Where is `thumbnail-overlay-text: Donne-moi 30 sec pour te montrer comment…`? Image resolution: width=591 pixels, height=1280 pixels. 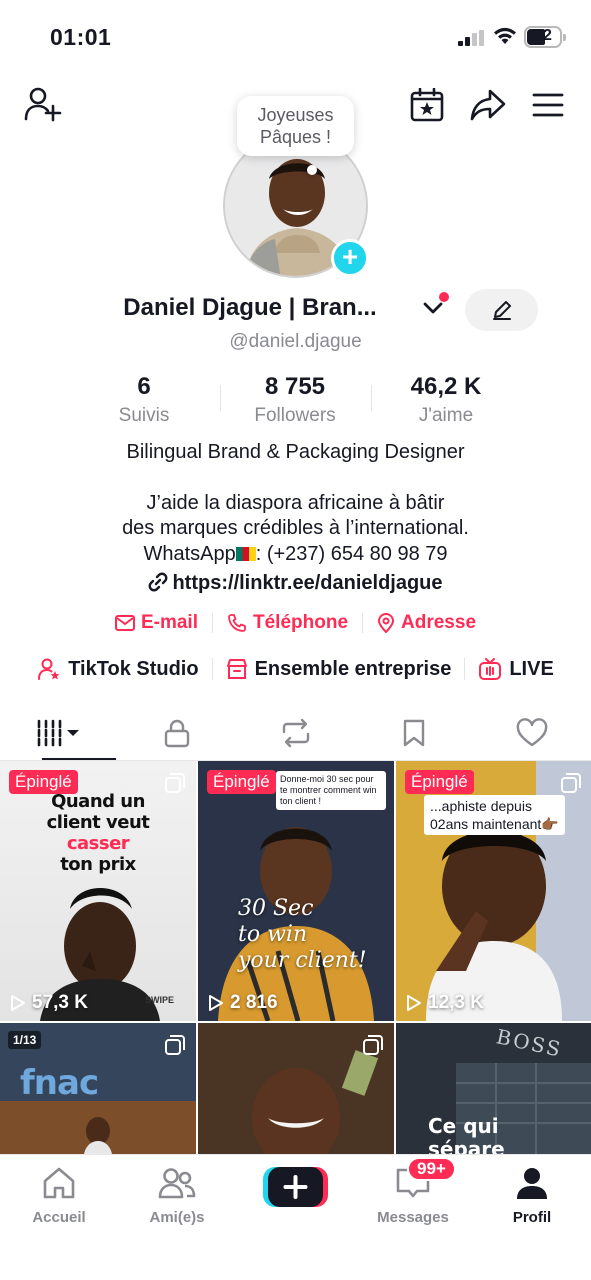 thumbnail-overlay-text: Donne-moi 30 sec pour te montrer comment… is located at coordinates (331, 790).